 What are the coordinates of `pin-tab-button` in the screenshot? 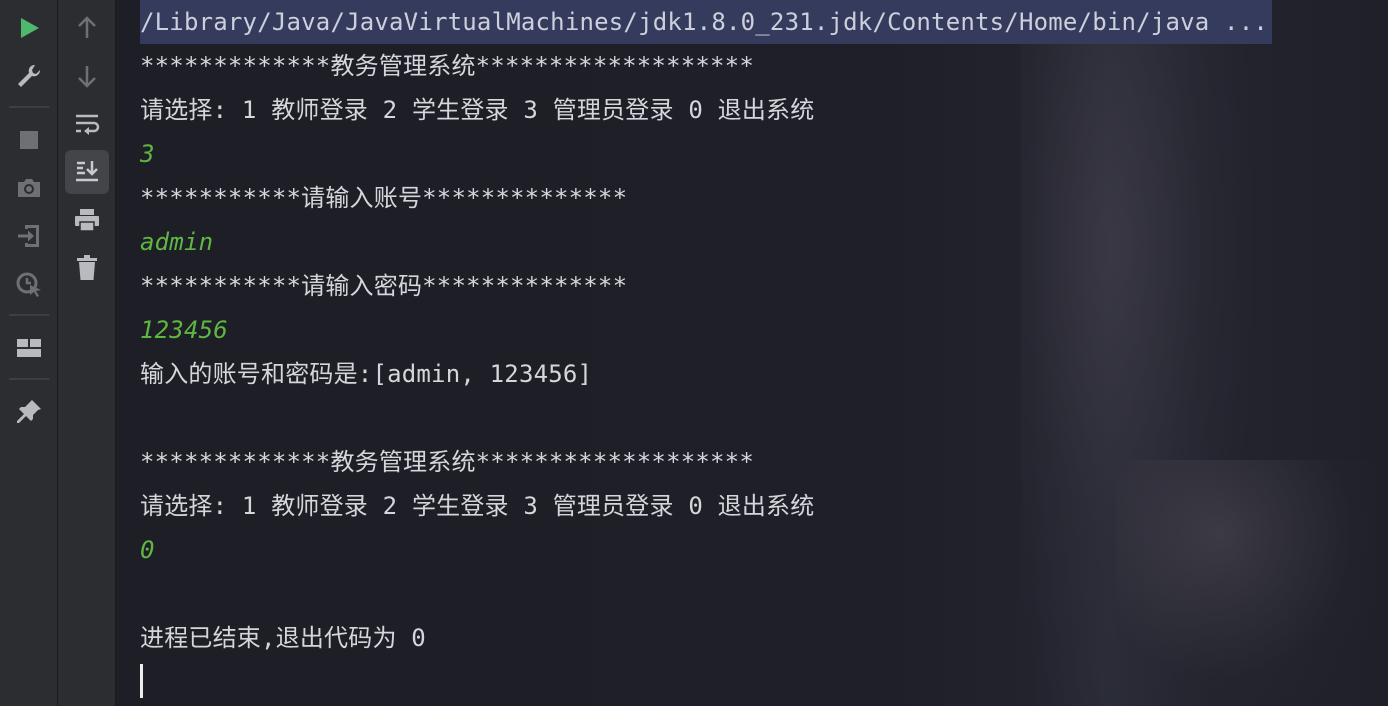 It's located at (29, 412).